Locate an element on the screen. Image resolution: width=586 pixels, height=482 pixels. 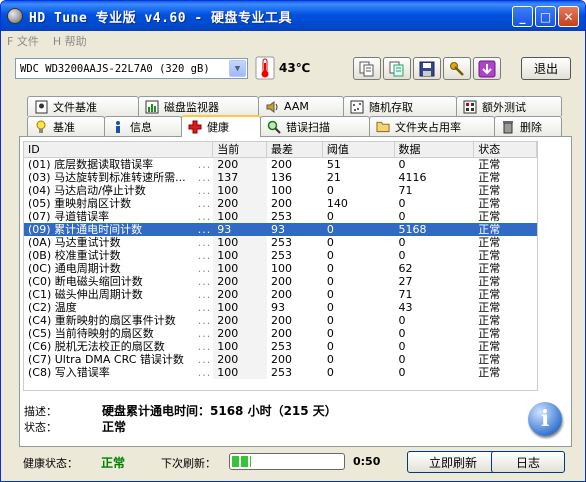
cell-id: (C2) 温度 is located at coordinates (52, 307).